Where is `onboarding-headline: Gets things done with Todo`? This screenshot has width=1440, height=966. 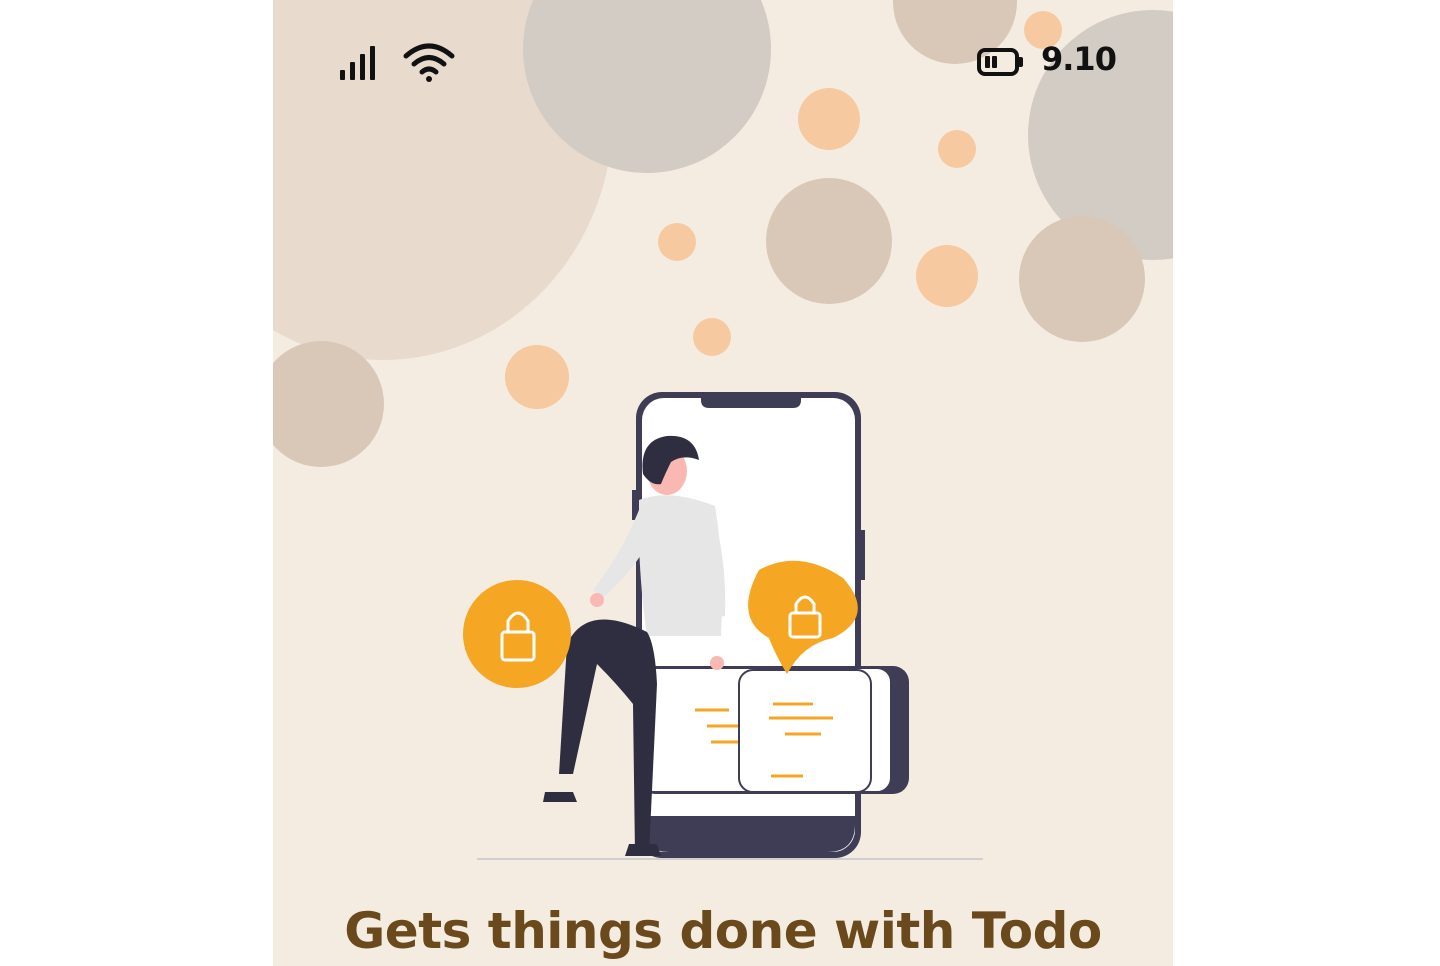
onboarding-headline: Gets things done with Todo is located at coordinates (723, 931).